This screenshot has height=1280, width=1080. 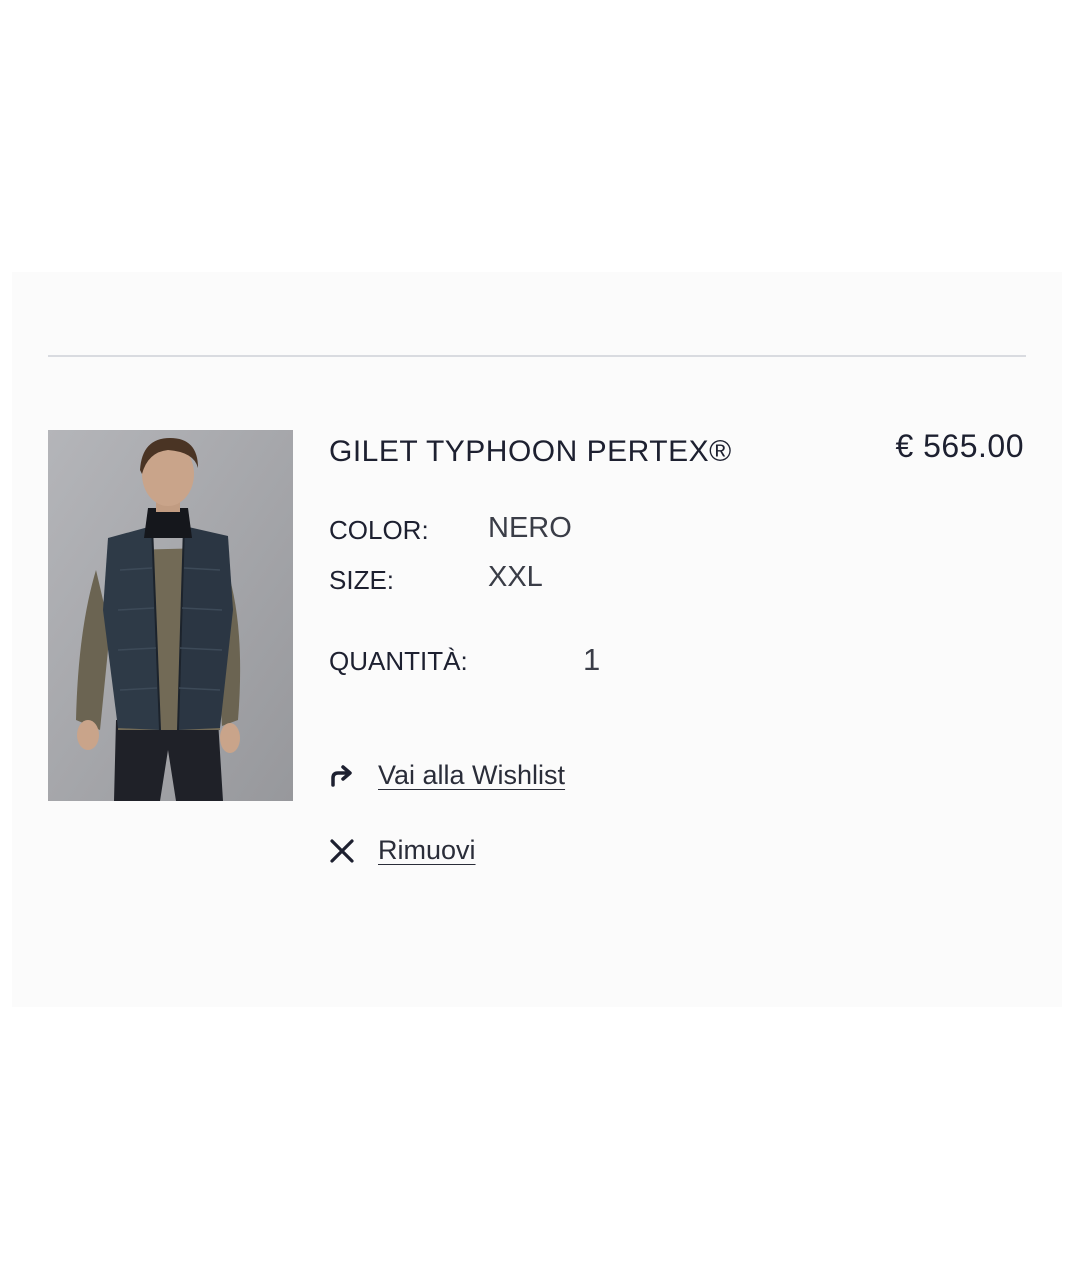 What do you see at coordinates (537, 356) in the screenshot?
I see `divider` at bounding box center [537, 356].